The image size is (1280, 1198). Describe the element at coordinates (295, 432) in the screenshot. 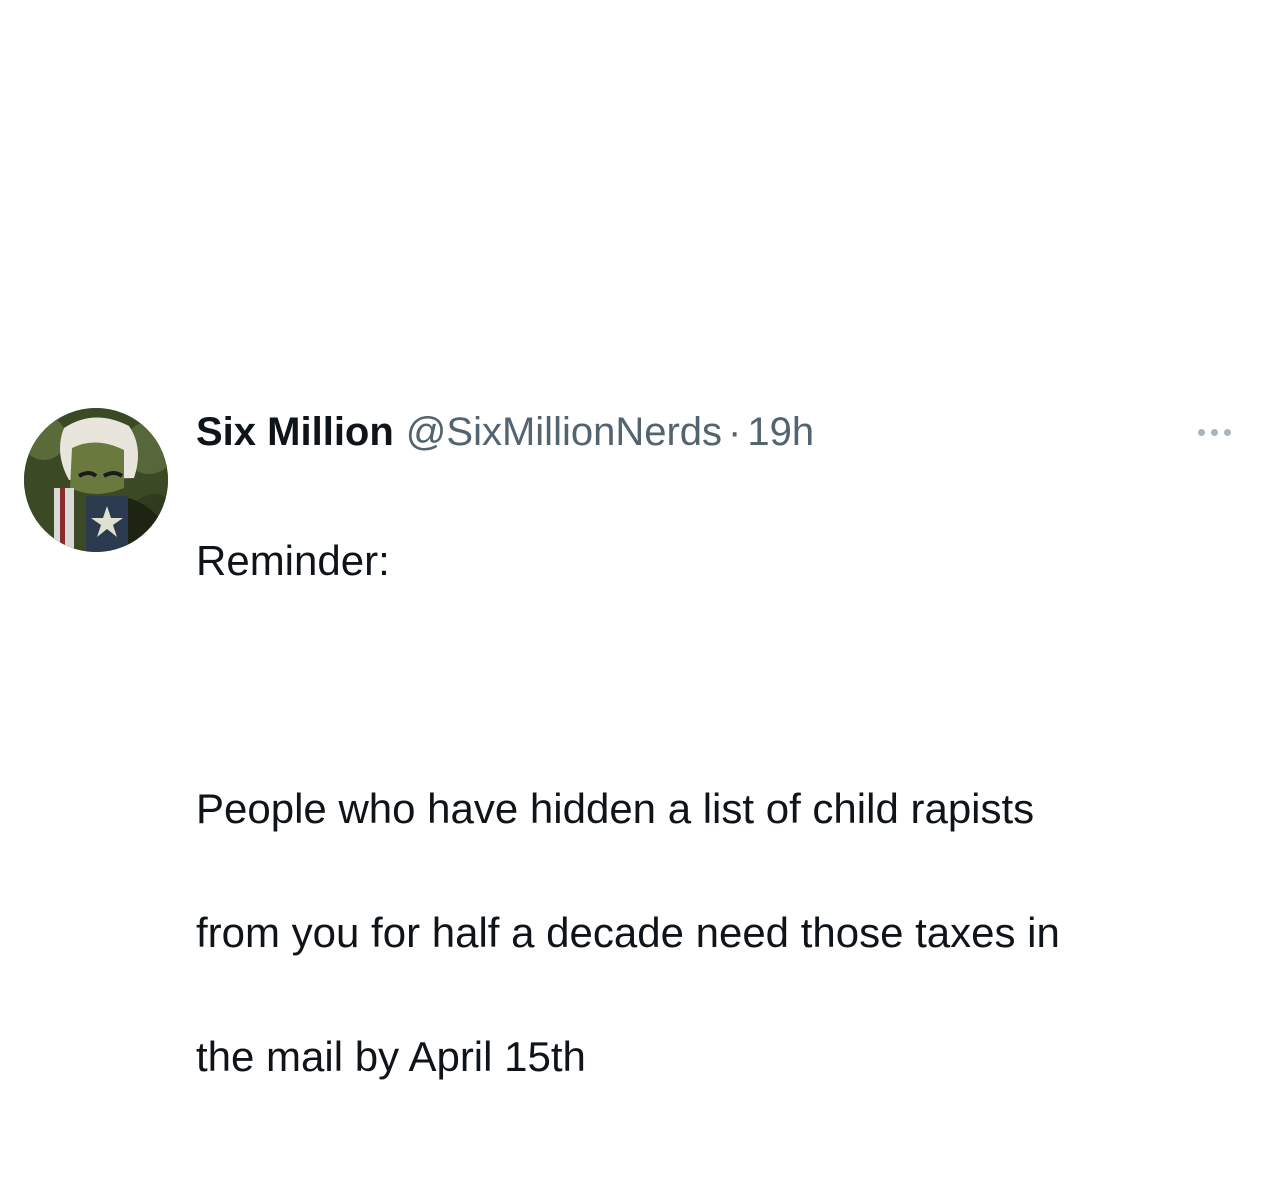

I see `author-display-name: Six Million` at that location.